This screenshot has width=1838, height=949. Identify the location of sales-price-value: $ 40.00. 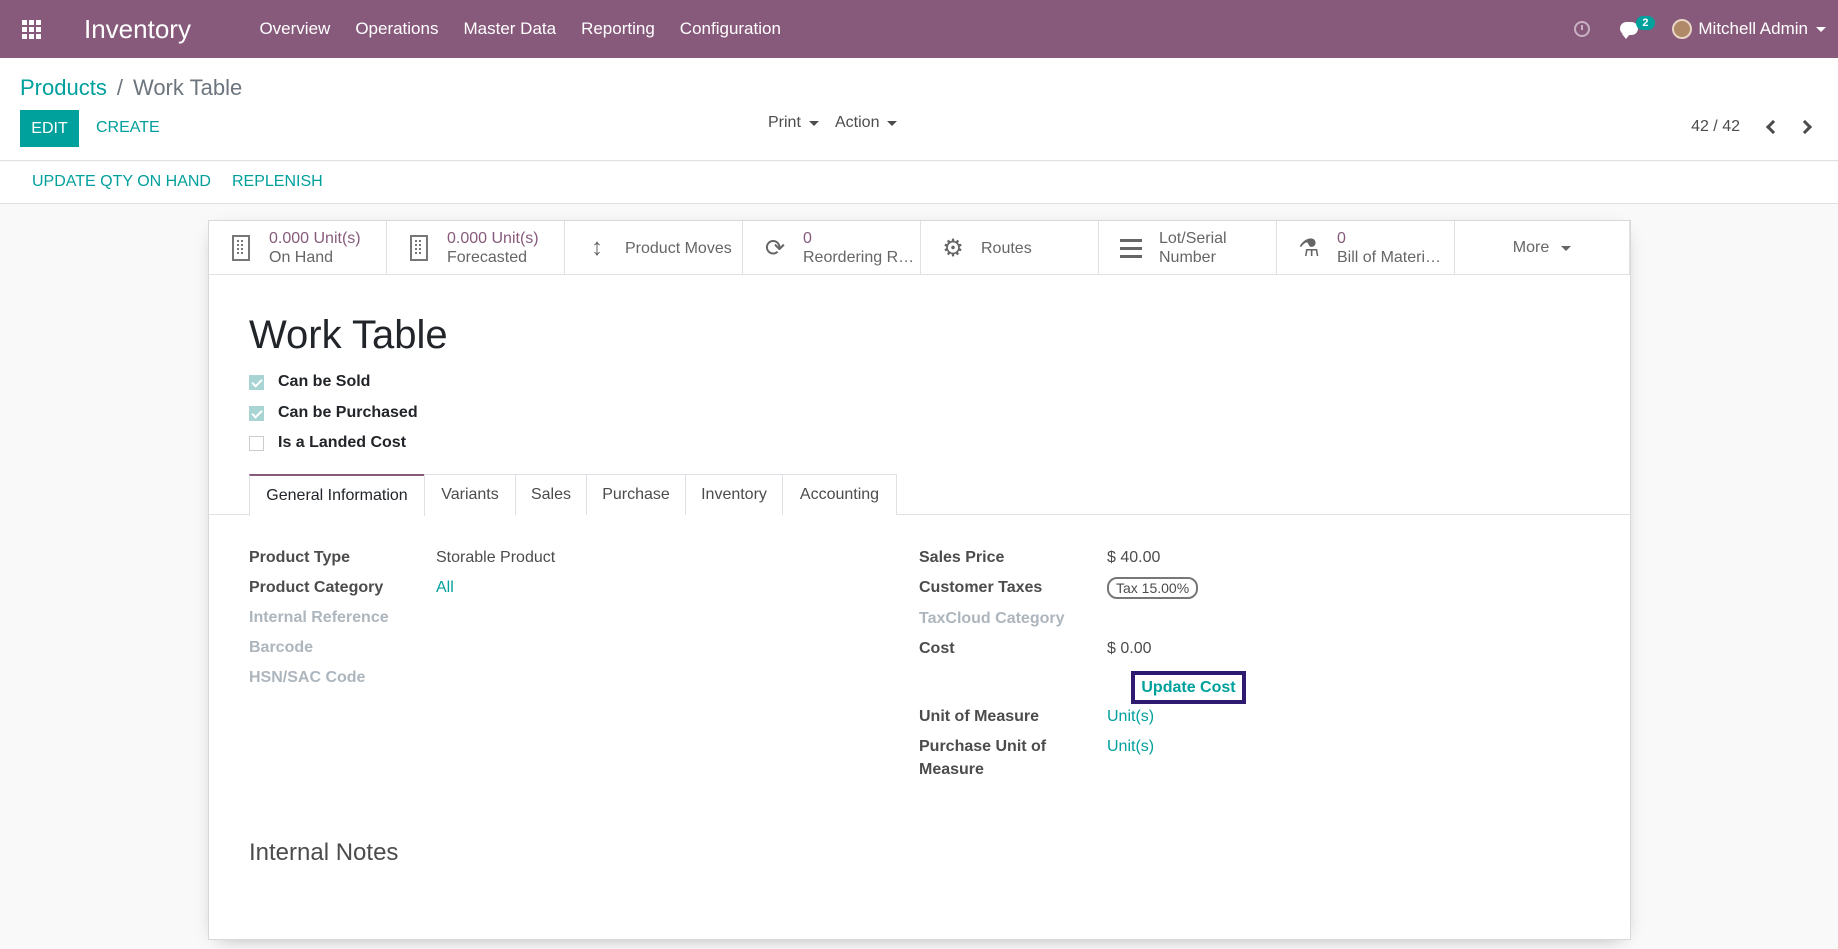
(1134, 557).